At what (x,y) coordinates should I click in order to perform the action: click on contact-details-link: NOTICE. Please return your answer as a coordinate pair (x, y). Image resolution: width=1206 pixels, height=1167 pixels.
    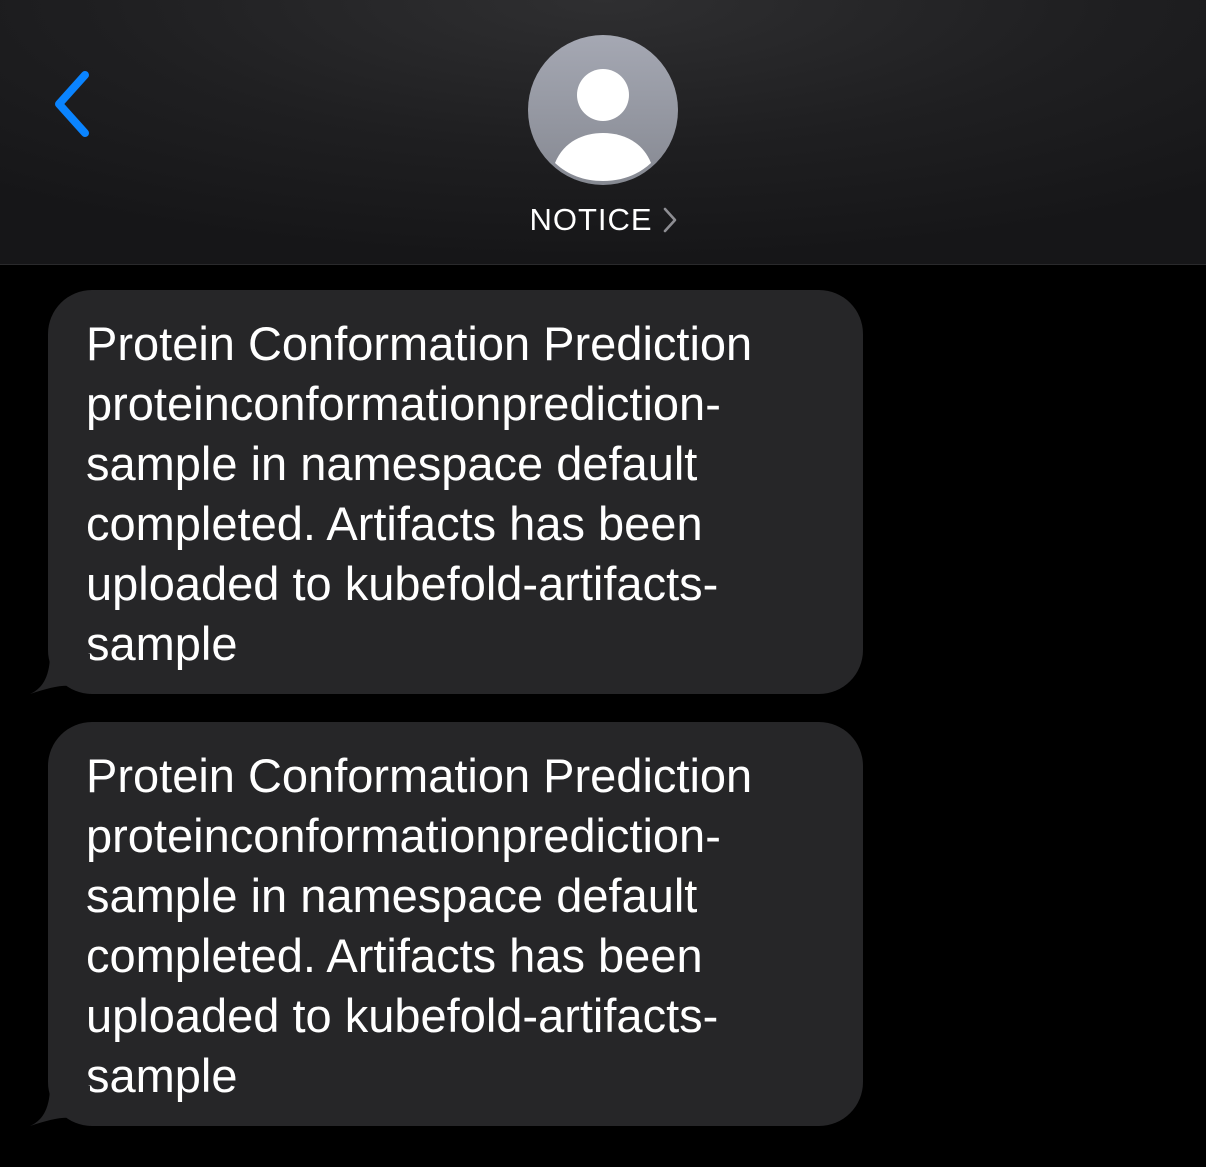
    Looking at the image, I should click on (603, 220).